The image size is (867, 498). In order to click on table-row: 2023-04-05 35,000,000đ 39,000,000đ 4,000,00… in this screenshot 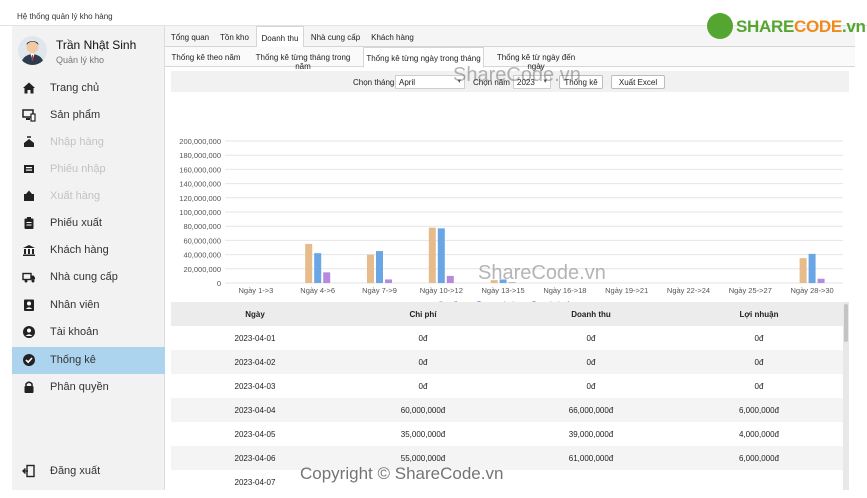, I will do `click(507, 434)`.